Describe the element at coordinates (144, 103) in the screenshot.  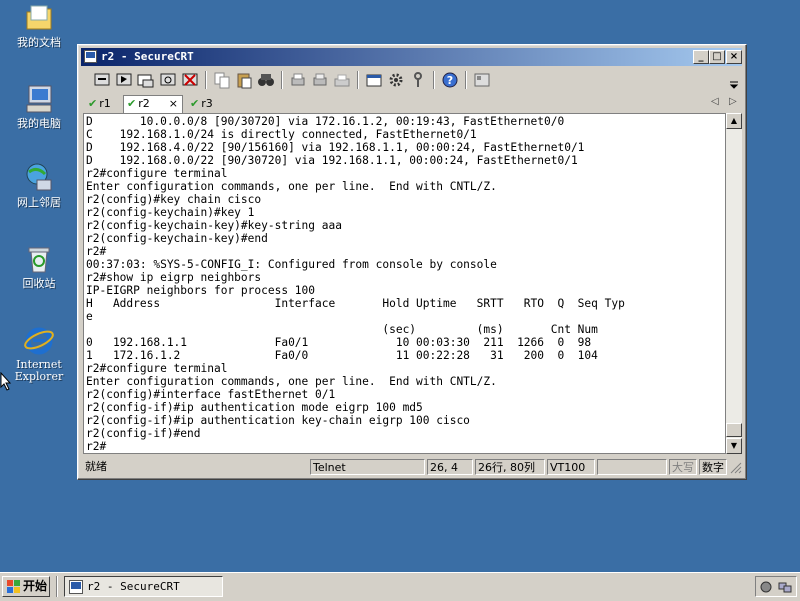
I see `tab-label: r2` at that location.